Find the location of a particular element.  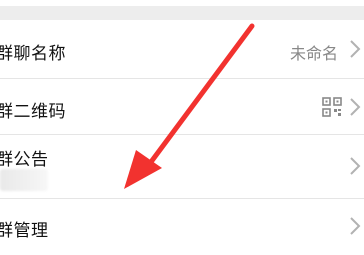

group-qr-code-label: 群二维码 is located at coordinates (33, 112).